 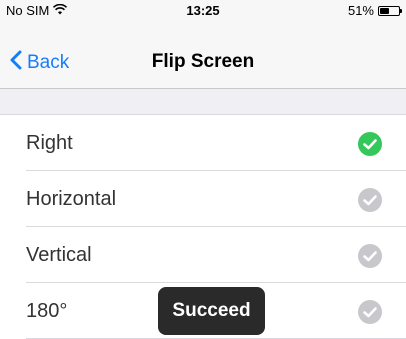 I want to click on battery-percent: 51%, so click(x=360, y=10).